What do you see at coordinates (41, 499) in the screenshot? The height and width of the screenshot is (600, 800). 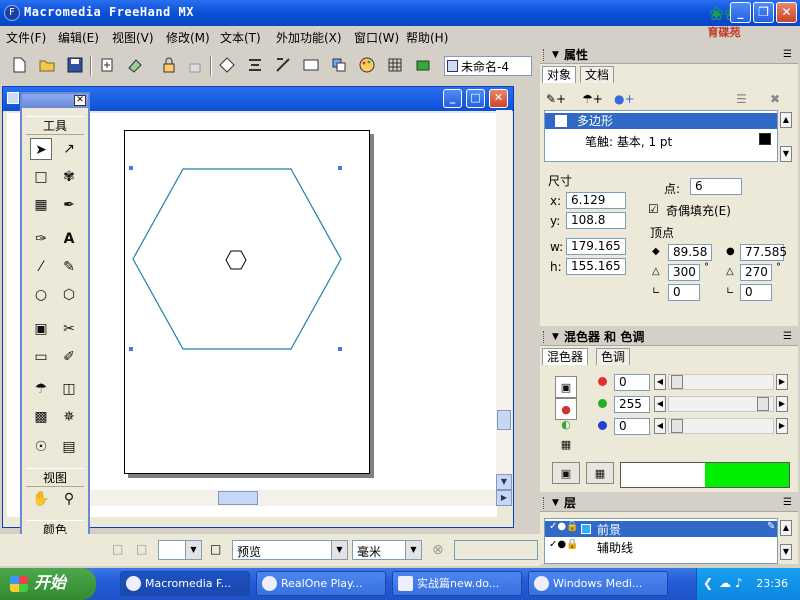 I see `hand-tool-icon: ✋` at bounding box center [41, 499].